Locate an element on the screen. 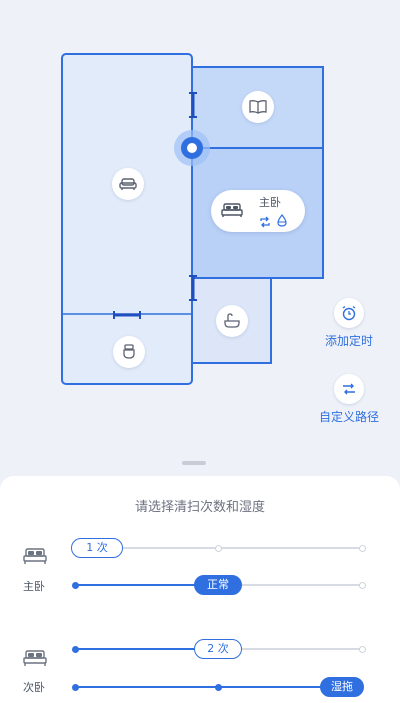 Image resolution: width=400 pixels, height=703 pixels. selected-room-badge: 主卧 is located at coordinates (258, 211).